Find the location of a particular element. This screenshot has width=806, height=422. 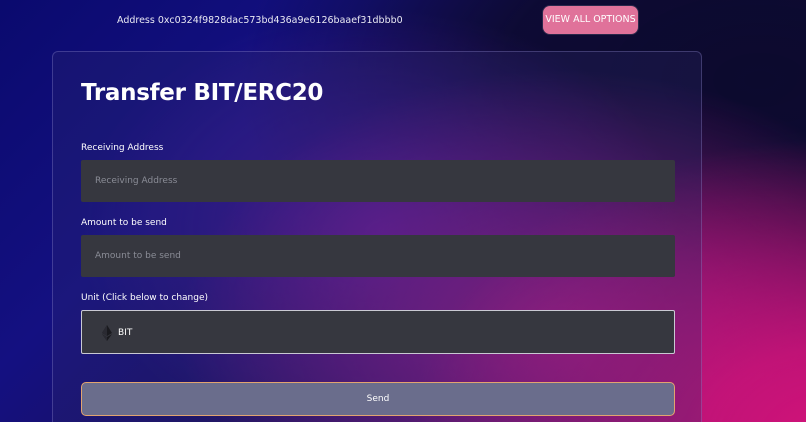

send-button: Send is located at coordinates (378, 399).